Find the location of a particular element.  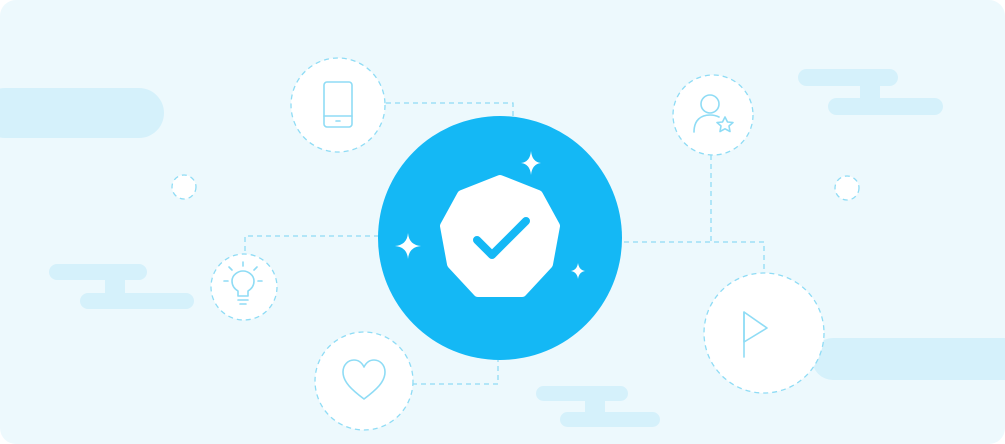

connector-heart is located at coordinates (455, 372).